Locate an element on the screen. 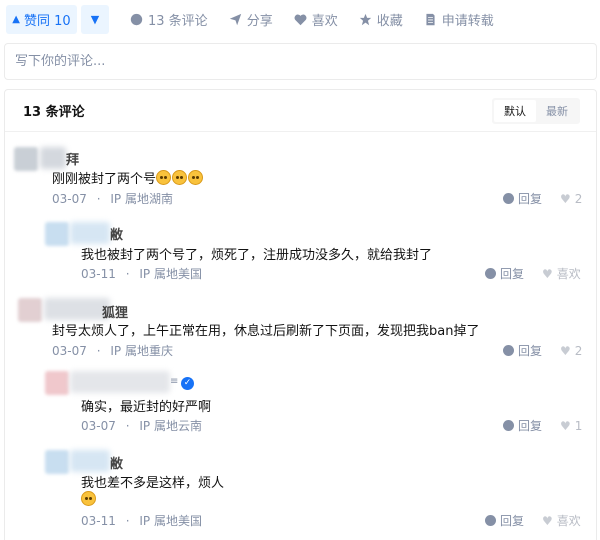 This screenshot has width=600, height=540. vote-up-button: ▲ 赞同 10 is located at coordinates (41, 19).